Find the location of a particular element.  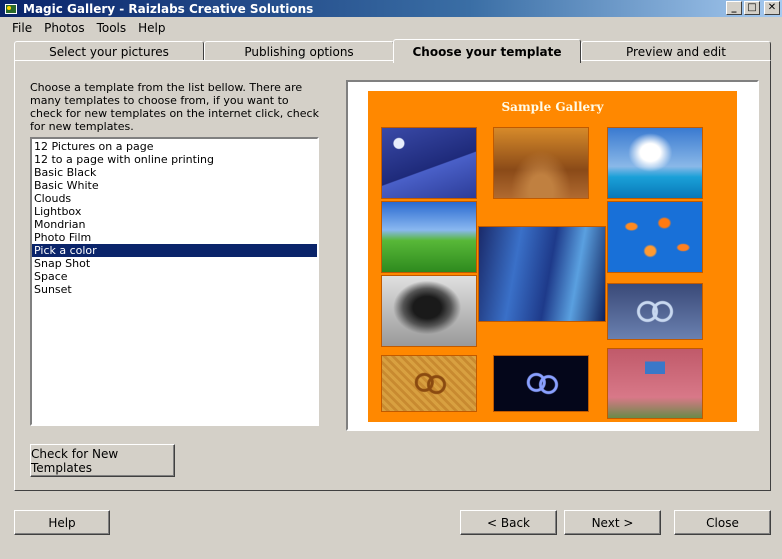

menu-file: File is located at coordinates (22, 28).